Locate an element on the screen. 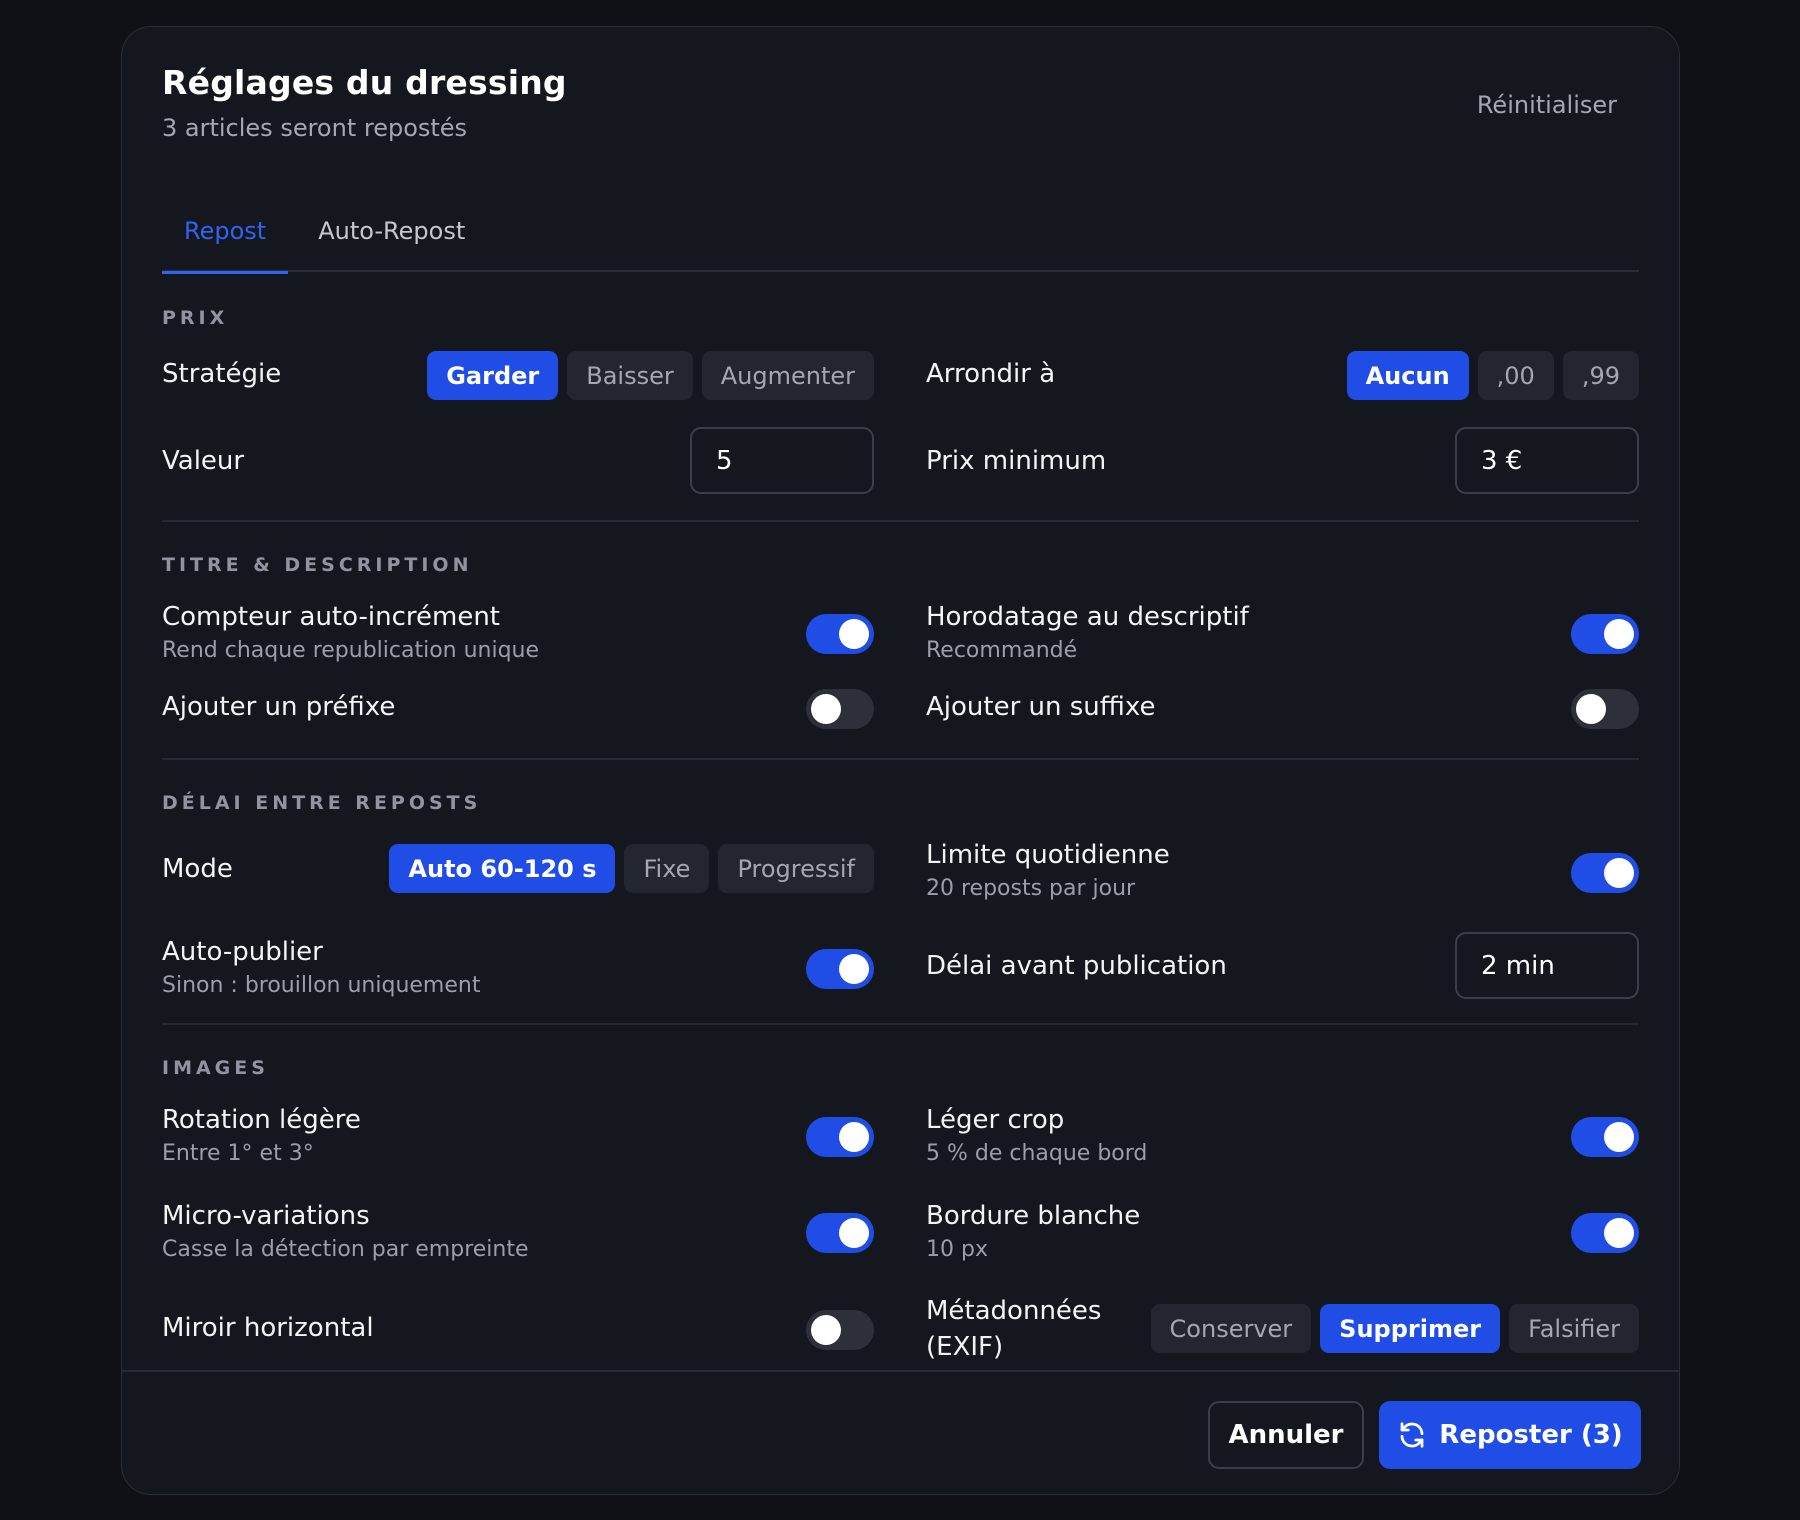 Image resolution: width=1800 pixels, height=1520 pixels. metadonnees-label-line2: (EXIF) is located at coordinates (965, 1347).